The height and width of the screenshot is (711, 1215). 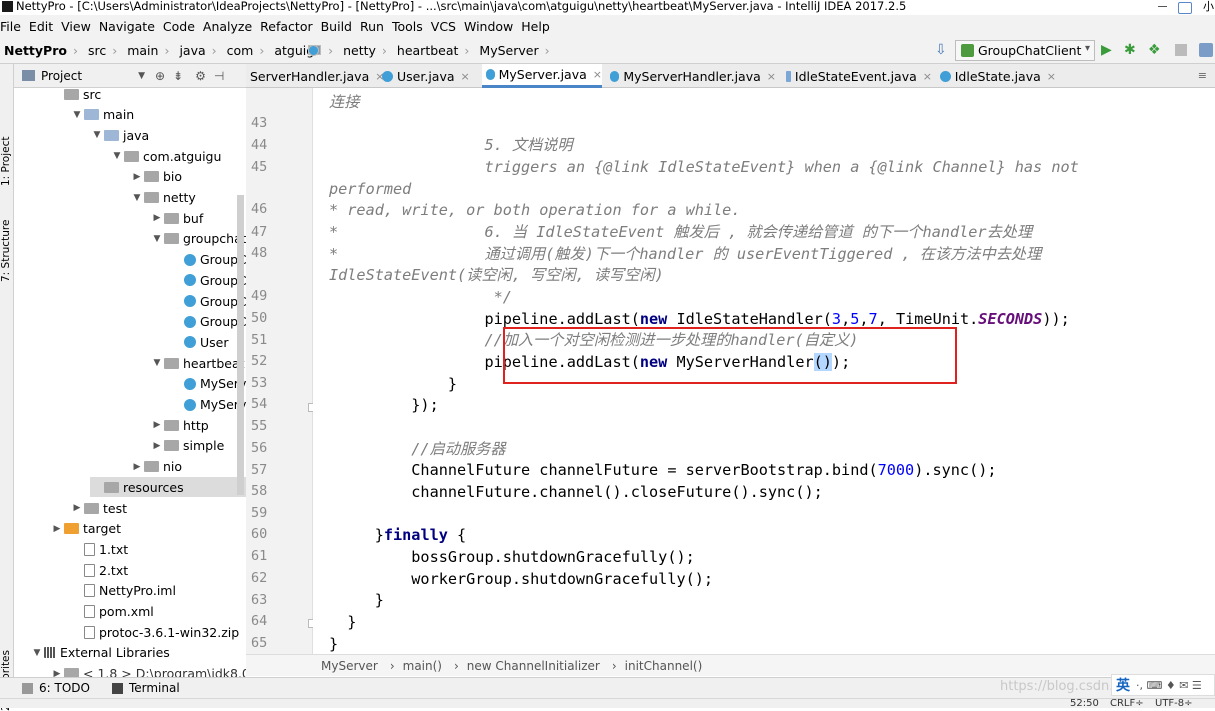 What do you see at coordinates (857, 76) in the screenshot?
I see `tab-idlestateevent-java: IdleStateEvent.java ×` at bounding box center [857, 76].